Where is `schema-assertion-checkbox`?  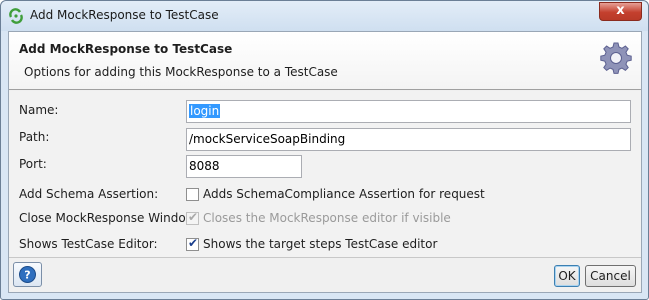 schema-assertion-checkbox is located at coordinates (192, 194).